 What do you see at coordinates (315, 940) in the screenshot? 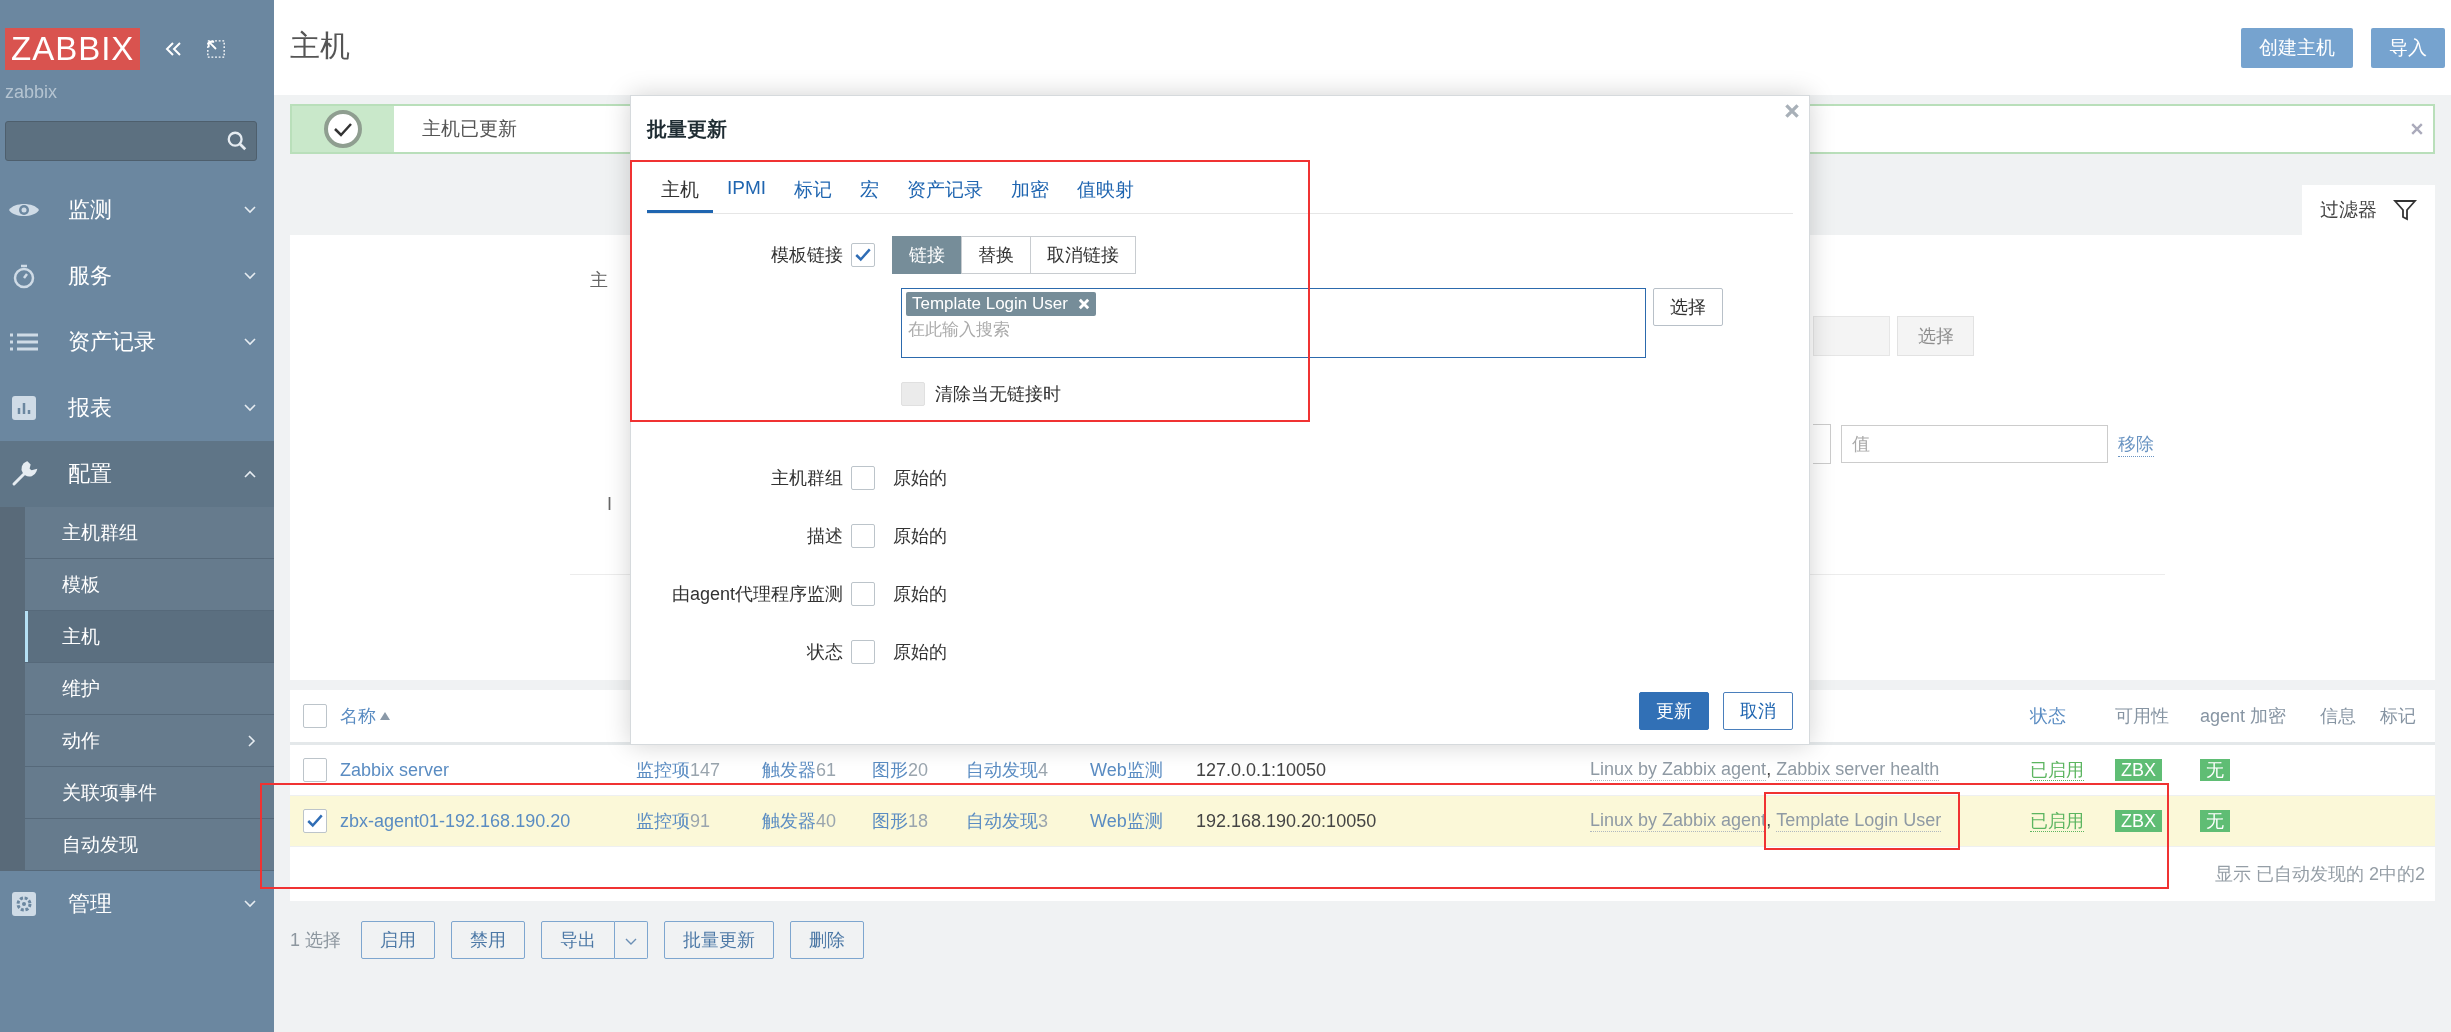
I see `selected-count: 1 选择` at bounding box center [315, 940].